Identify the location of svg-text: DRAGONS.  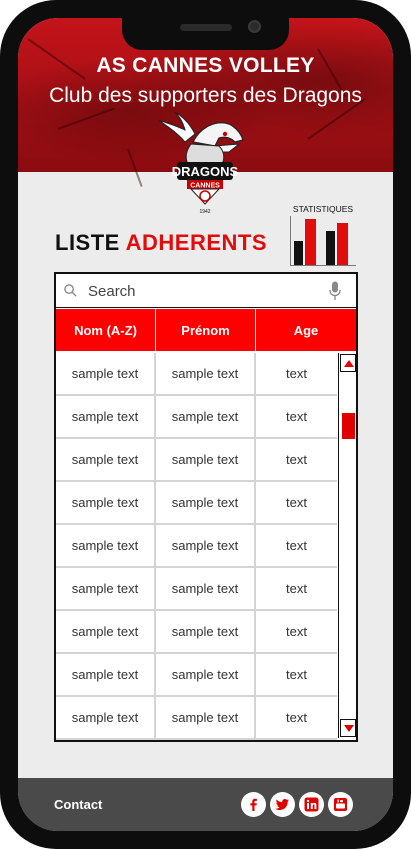
(205, 171).